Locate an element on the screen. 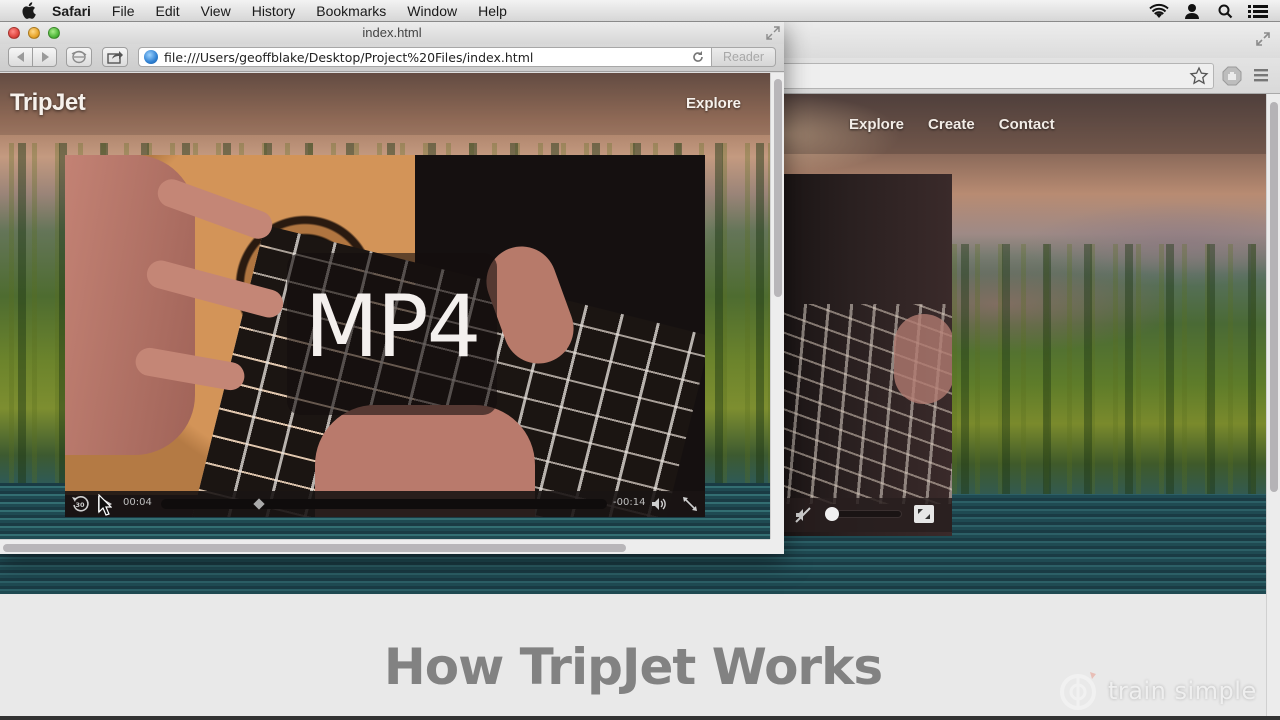  spotlight-search-icon is located at coordinates (1225, 11).